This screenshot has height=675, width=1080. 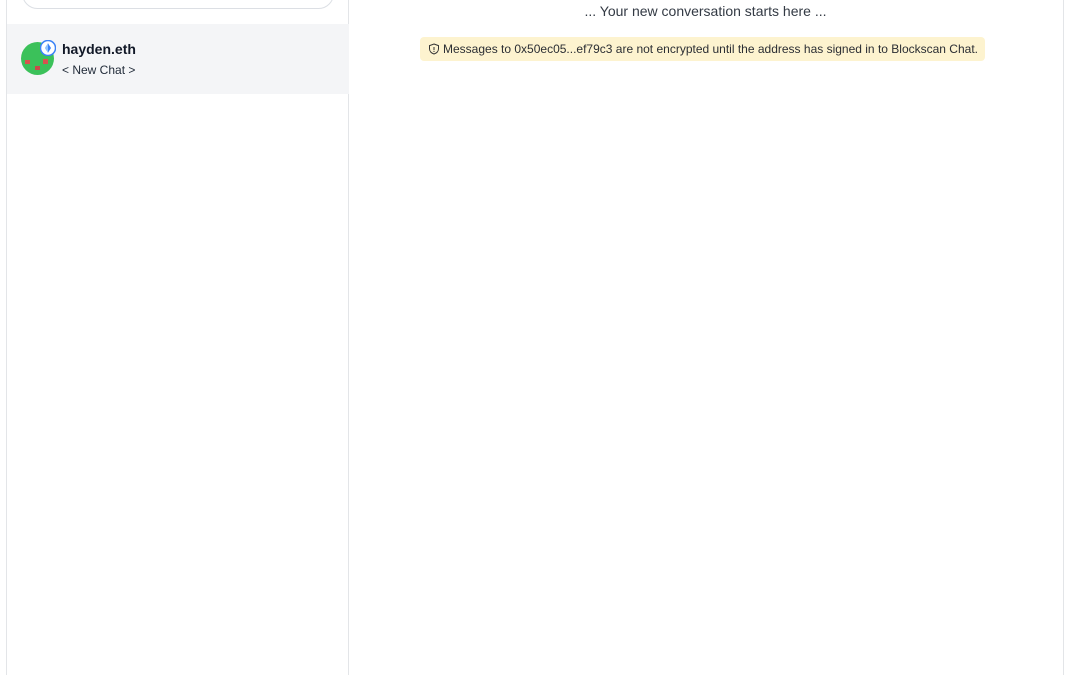 What do you see at coordinates (99, 49) in the screenshot?
I see `chat-name: hayden.eth` at bounding box center [99, 49].